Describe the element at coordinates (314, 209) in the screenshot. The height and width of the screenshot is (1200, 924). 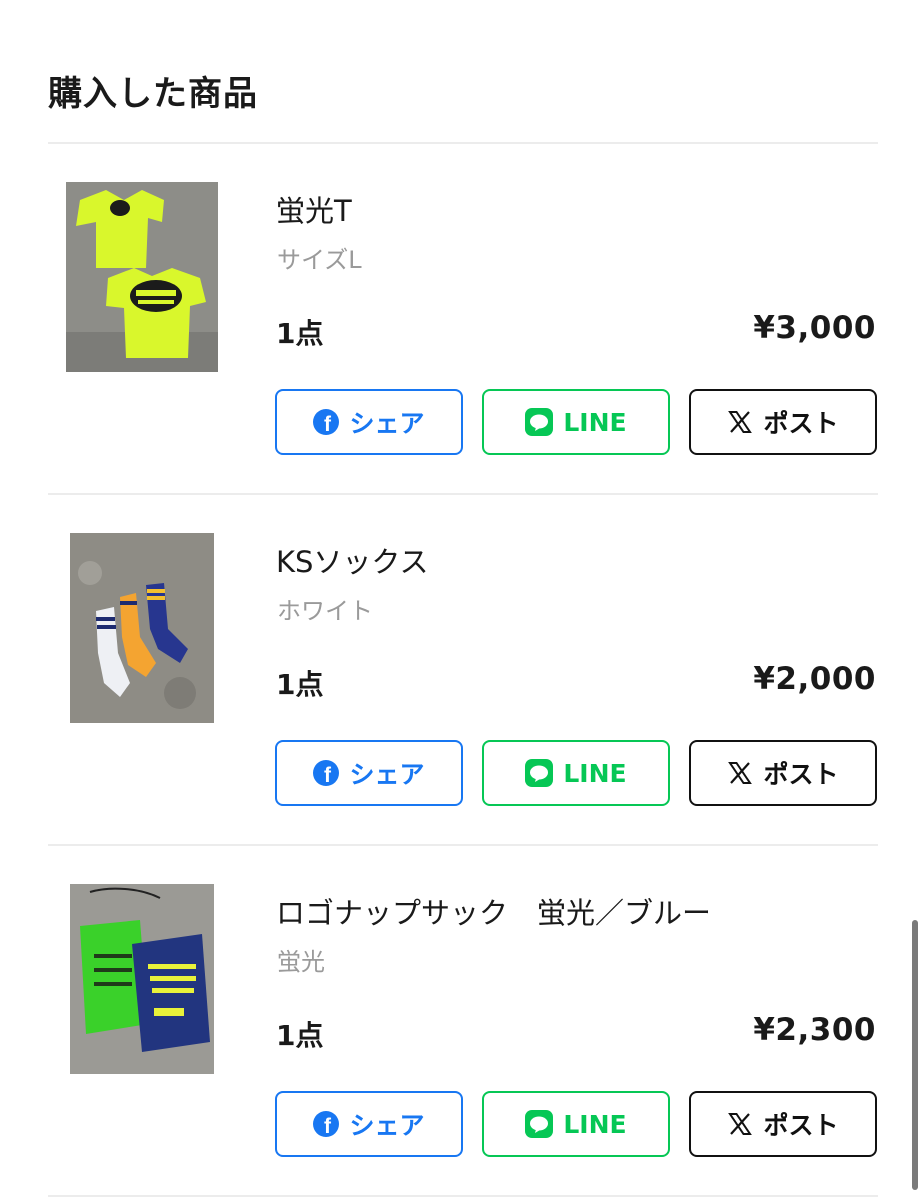
I see `product-name: 蛍光T` at that location.